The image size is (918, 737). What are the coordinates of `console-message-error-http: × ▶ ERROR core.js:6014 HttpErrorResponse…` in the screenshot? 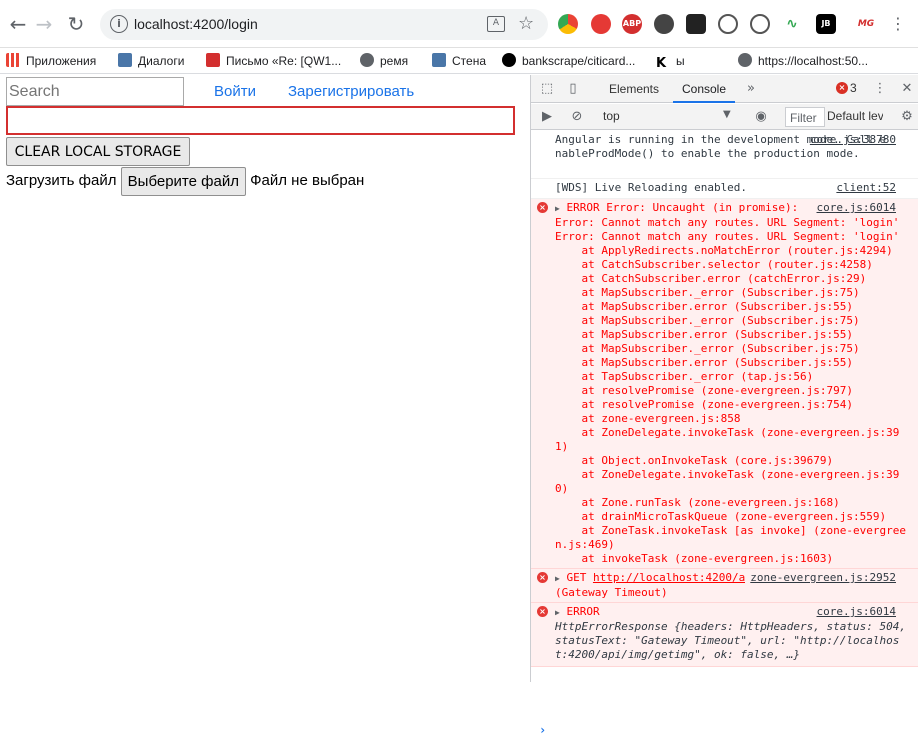 It's located at (724, 635).